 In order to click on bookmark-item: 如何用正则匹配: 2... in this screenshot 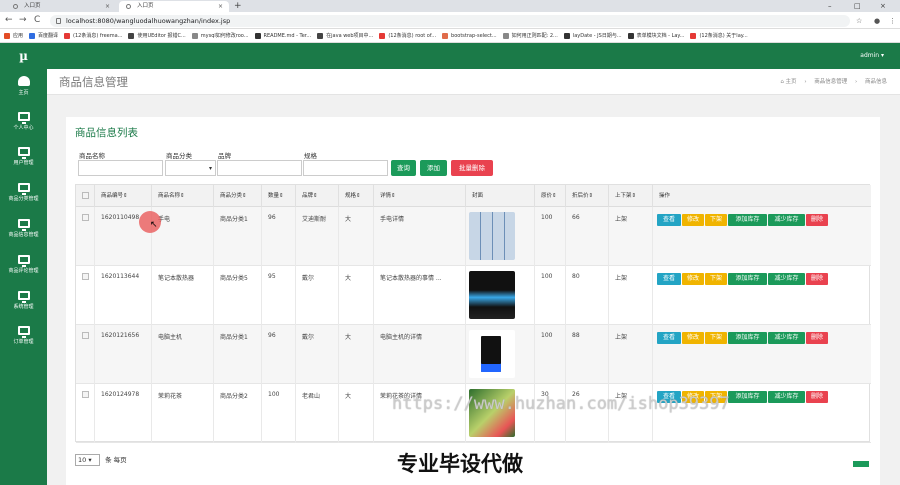, I will do `click(530, 35)`.